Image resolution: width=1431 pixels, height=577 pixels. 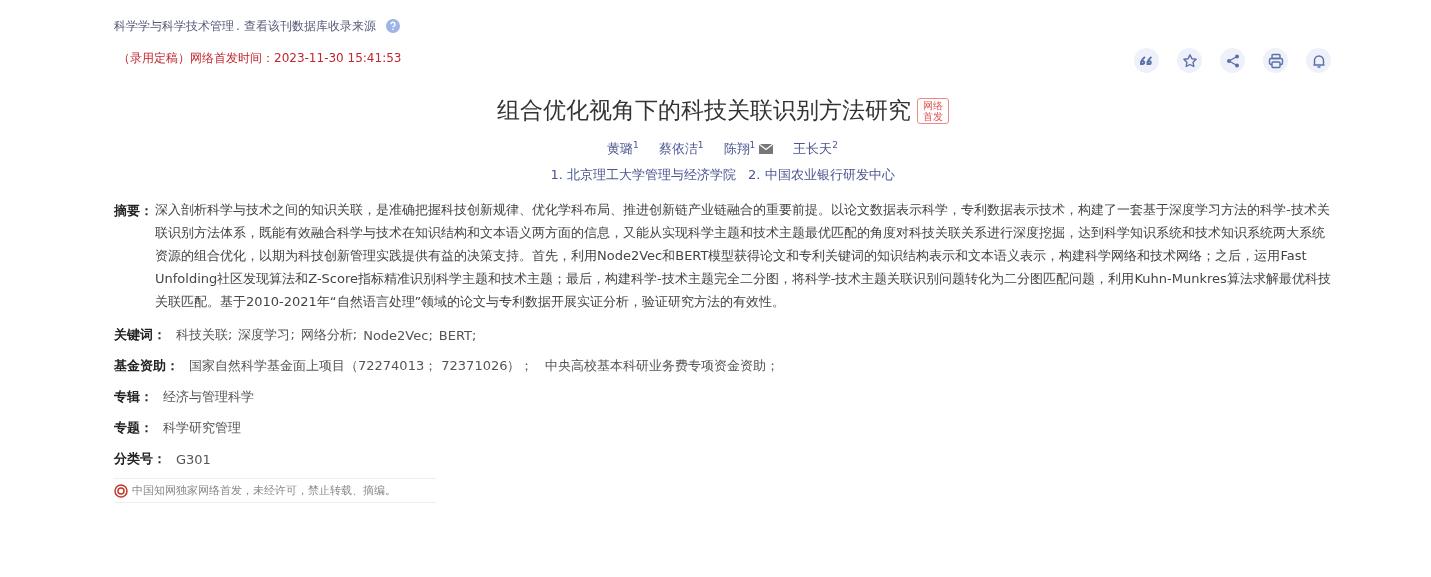 I want to click on keyword-link: Node2Vec;, so click(x=398, y=335).